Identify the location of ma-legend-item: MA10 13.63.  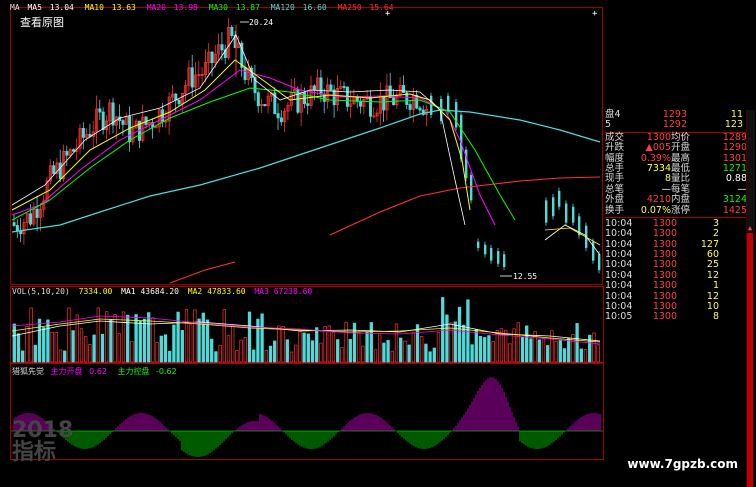
(112, 7).